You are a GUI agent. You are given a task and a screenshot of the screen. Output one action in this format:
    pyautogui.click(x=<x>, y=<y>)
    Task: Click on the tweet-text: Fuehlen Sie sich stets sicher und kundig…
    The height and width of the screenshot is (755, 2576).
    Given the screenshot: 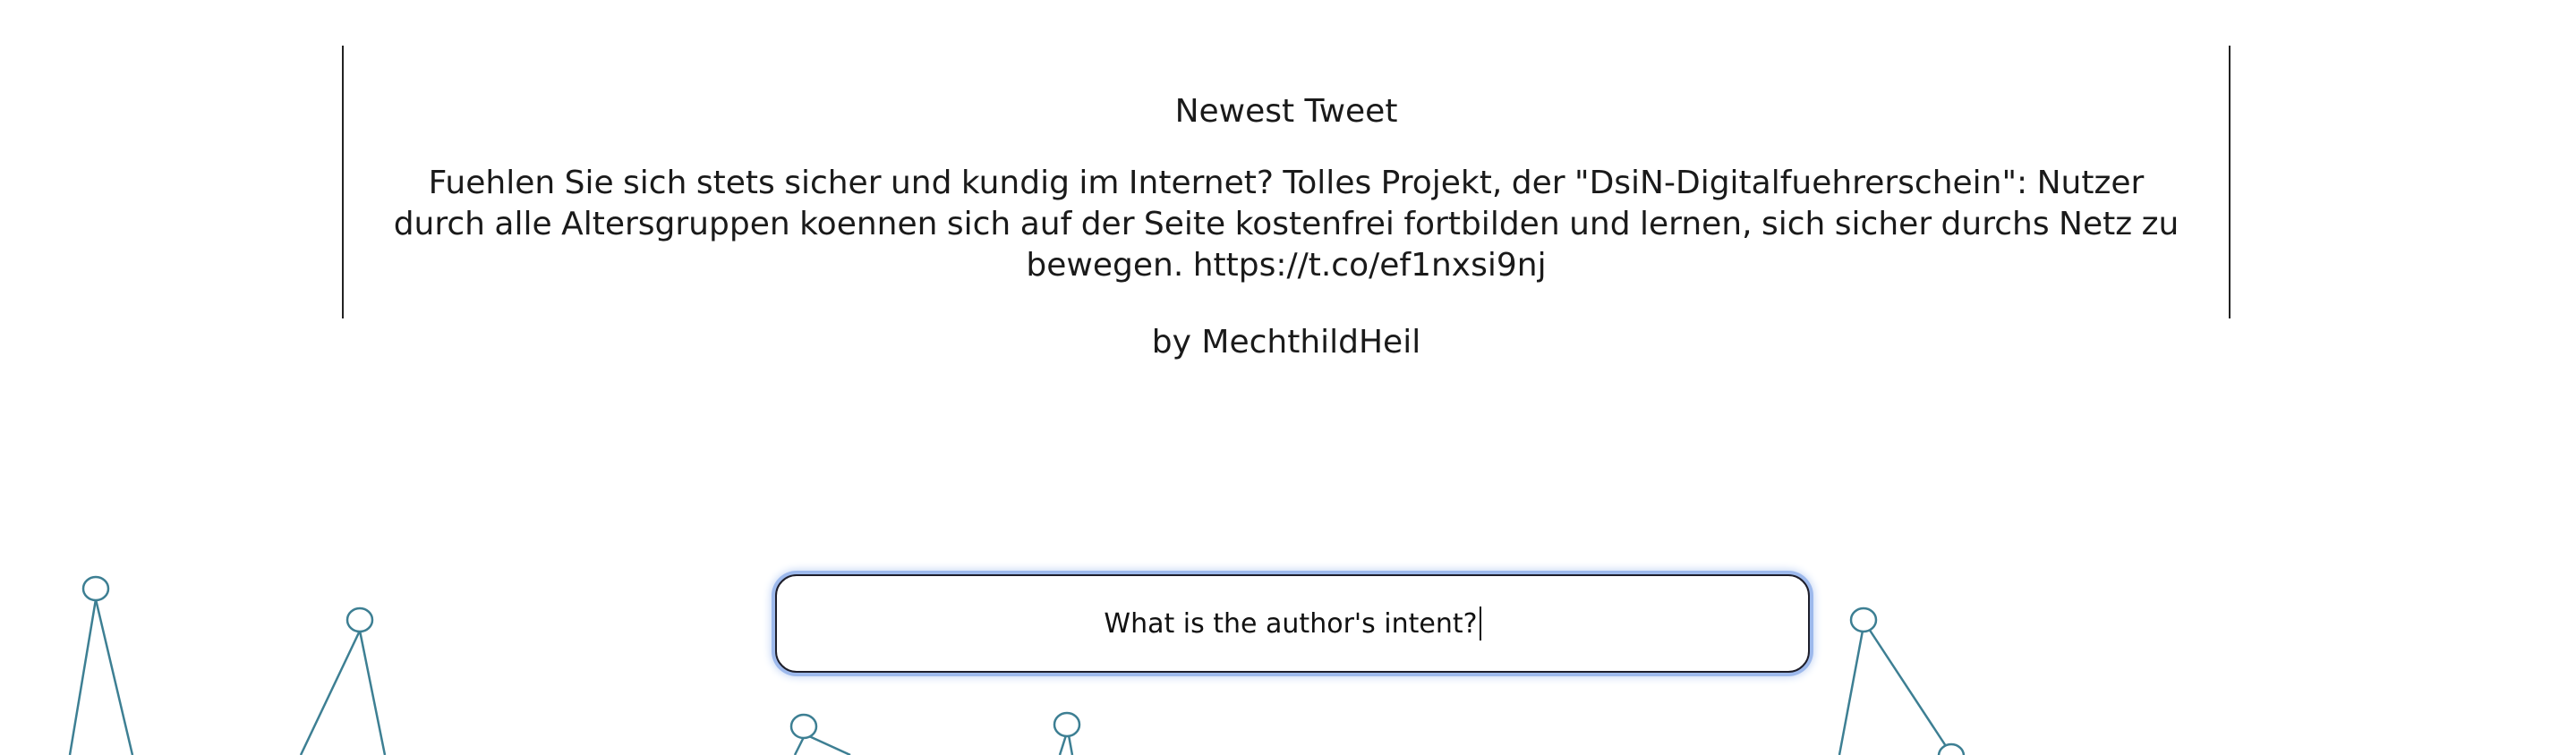 What is the action you would take?
    pyautogui.click(x=1286, y=224)
    